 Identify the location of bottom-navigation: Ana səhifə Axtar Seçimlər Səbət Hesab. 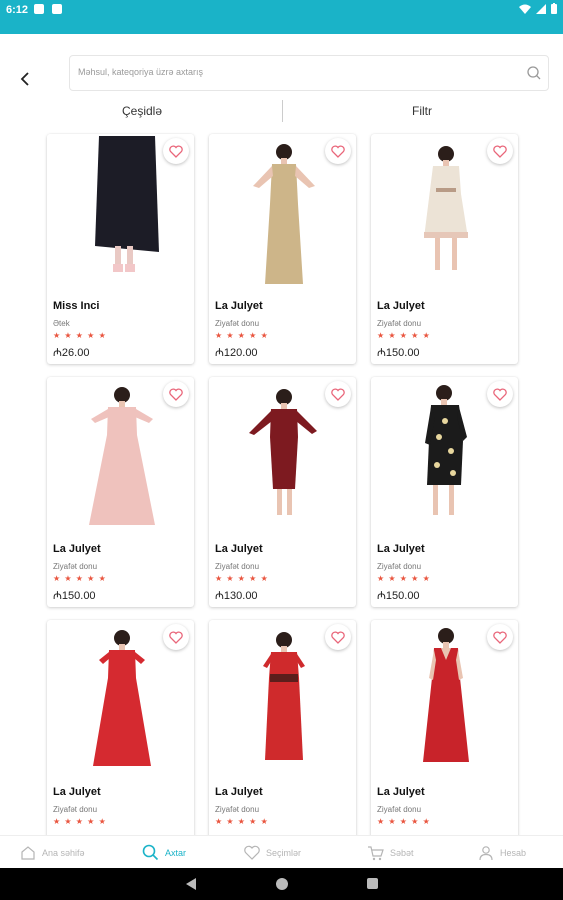
(281, 851).